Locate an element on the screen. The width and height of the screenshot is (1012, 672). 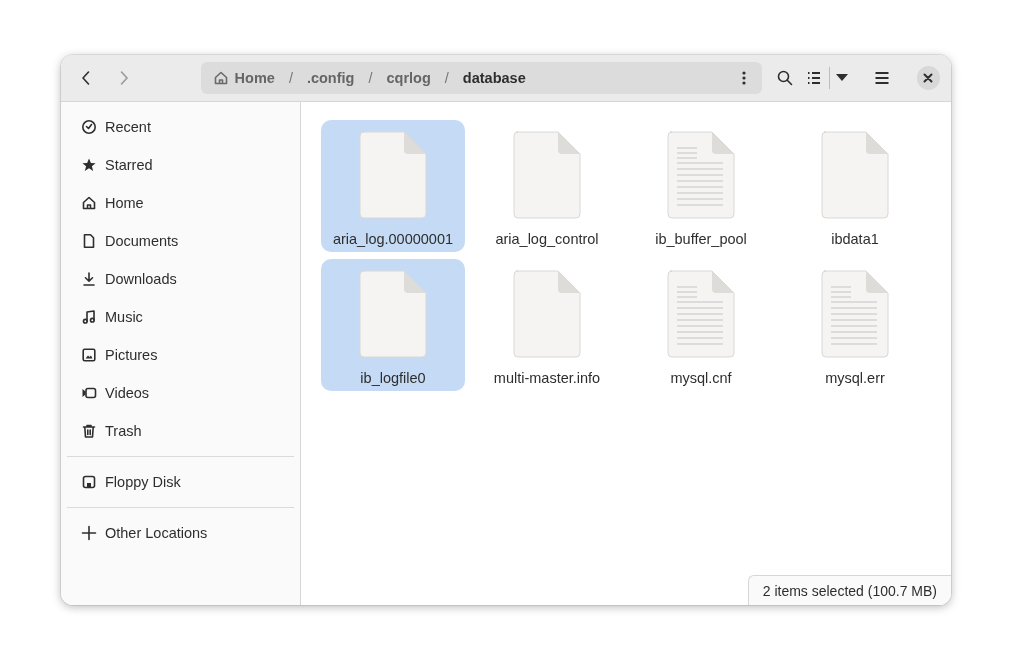
picture-icon is located at coordinates (89, 355).